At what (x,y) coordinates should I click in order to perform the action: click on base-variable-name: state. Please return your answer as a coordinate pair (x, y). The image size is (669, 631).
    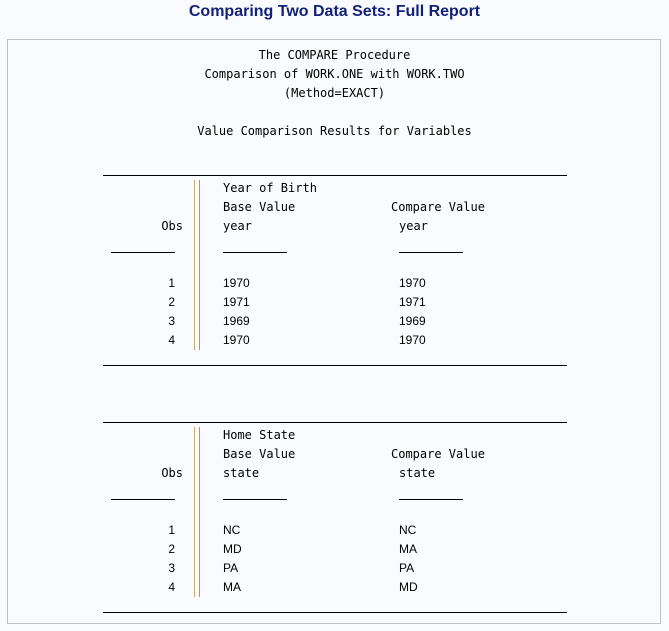
    Looking at the image, I should click on (241, 473).